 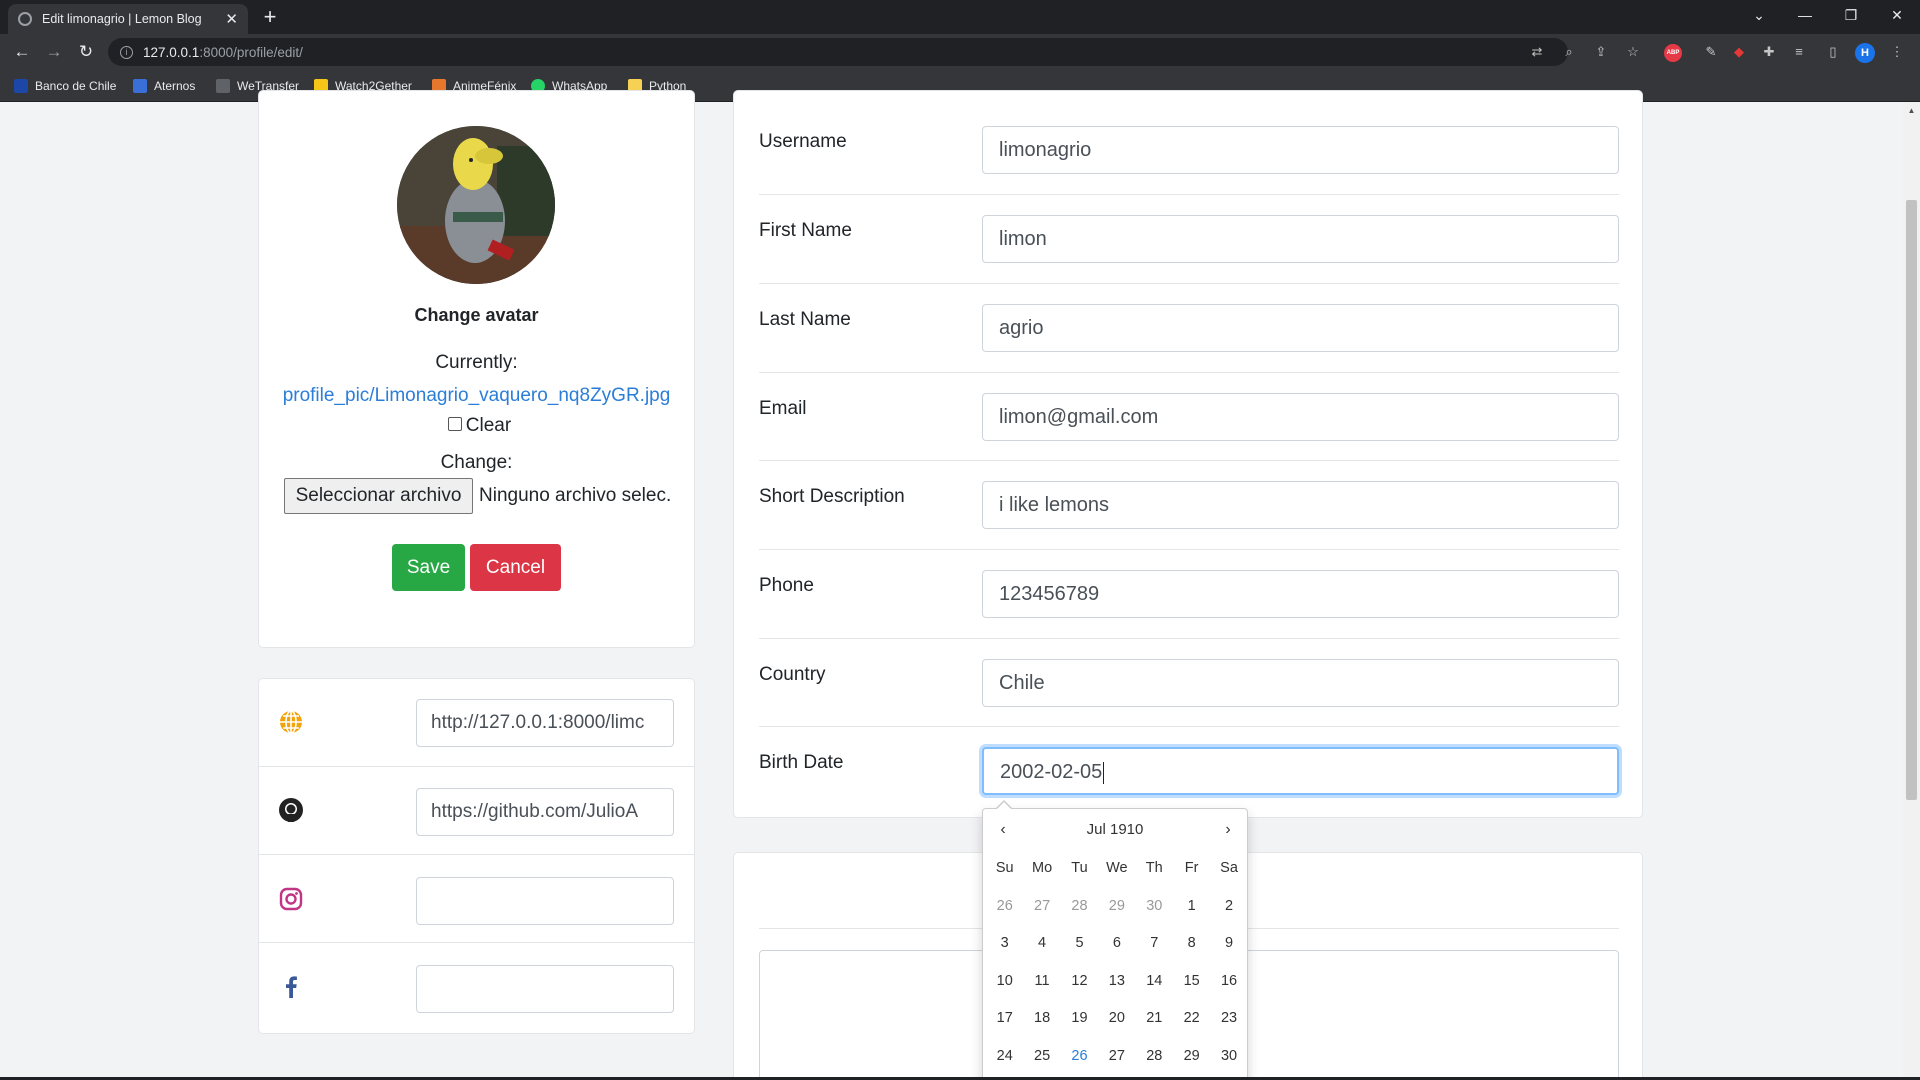 What do you see at coordinates (54, 52) in the screenshot?
I see `forward-icon: →` at bounding box center [54, 52].